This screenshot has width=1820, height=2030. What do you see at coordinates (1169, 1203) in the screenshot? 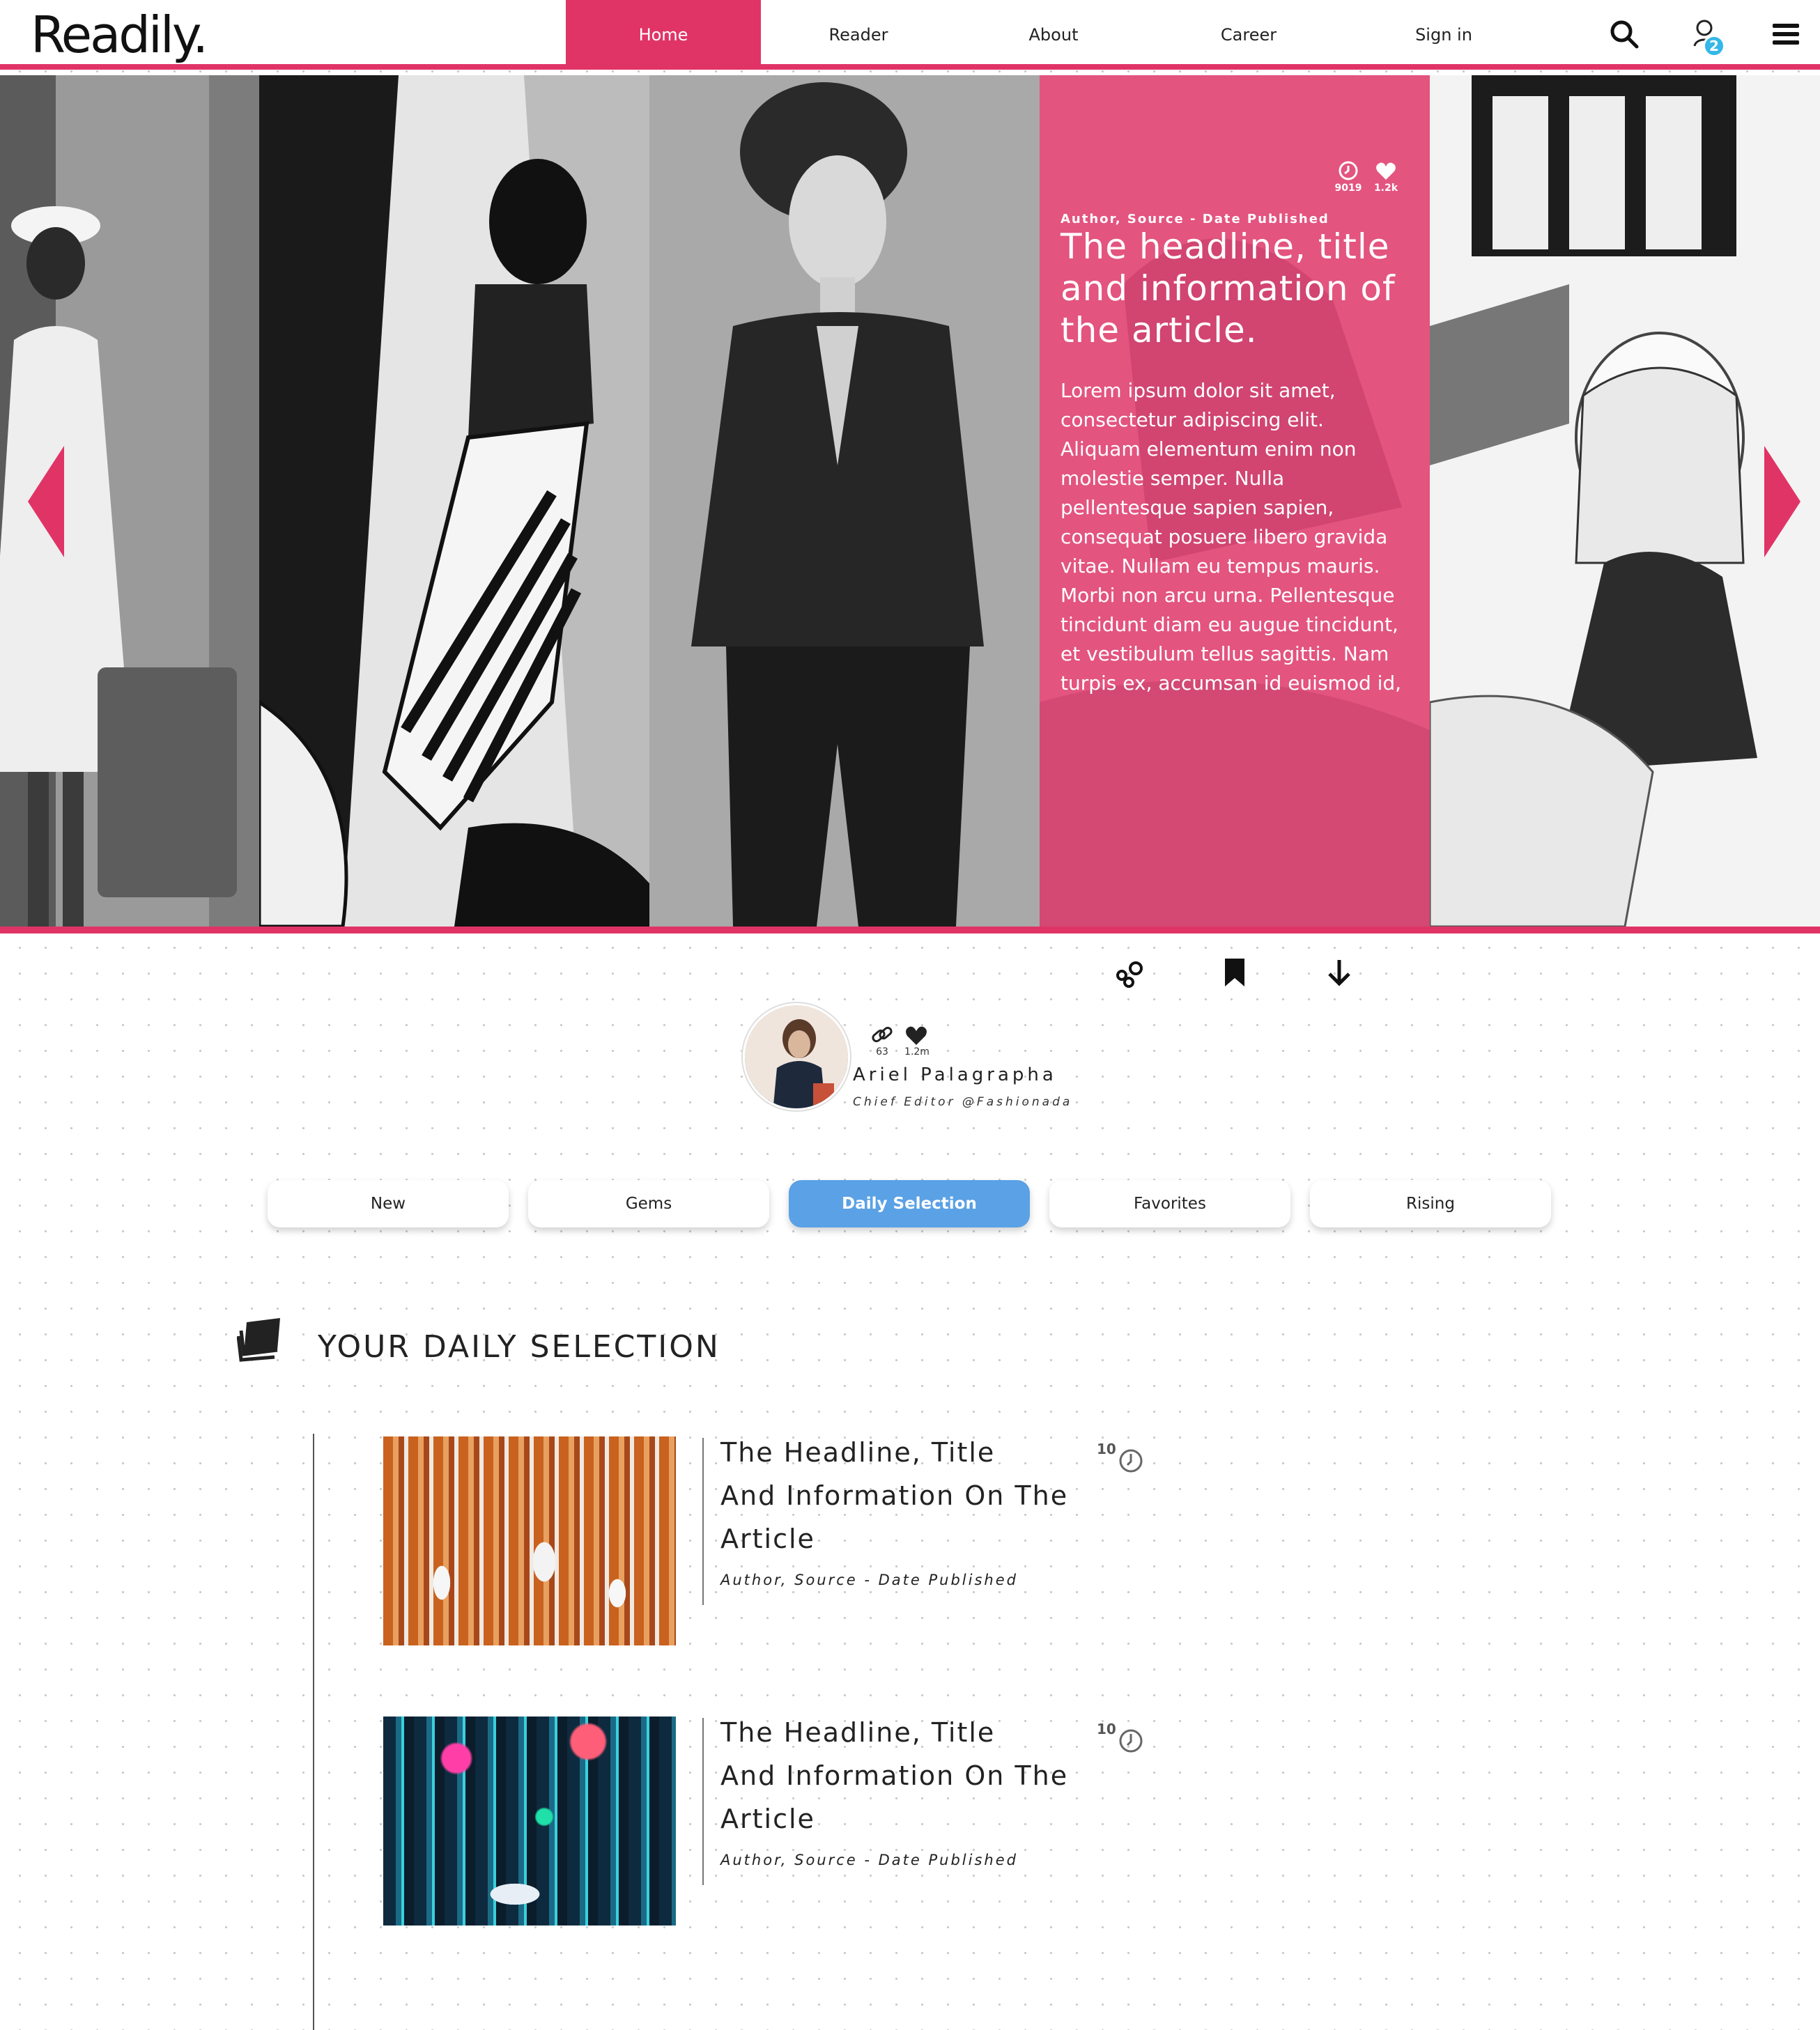
I see `tab-favorites: Favorites` at bounding box center [1169, 1203].